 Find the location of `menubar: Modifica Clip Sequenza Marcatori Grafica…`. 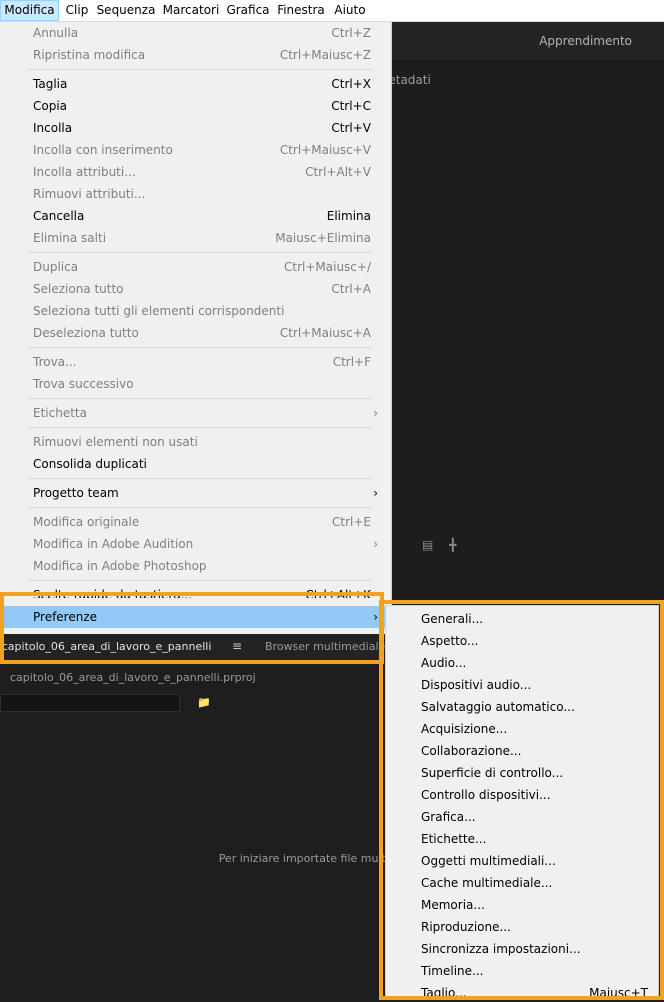

menubar: Modifica Clip Sequenza Marcatori Grafica… is located at coordinates (332, 11).